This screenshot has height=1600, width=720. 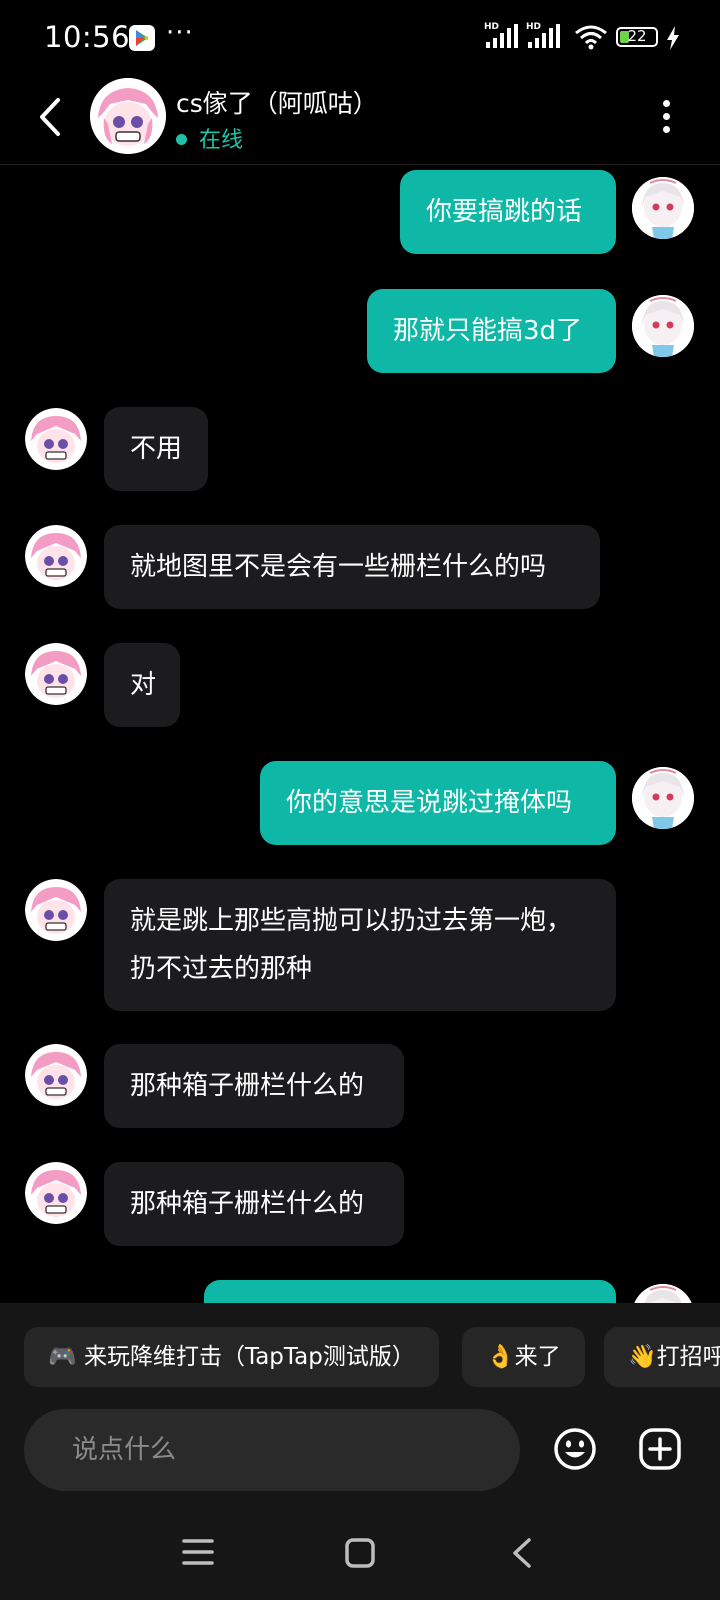 I want to click on message-input, so click(x=272, y=1450).